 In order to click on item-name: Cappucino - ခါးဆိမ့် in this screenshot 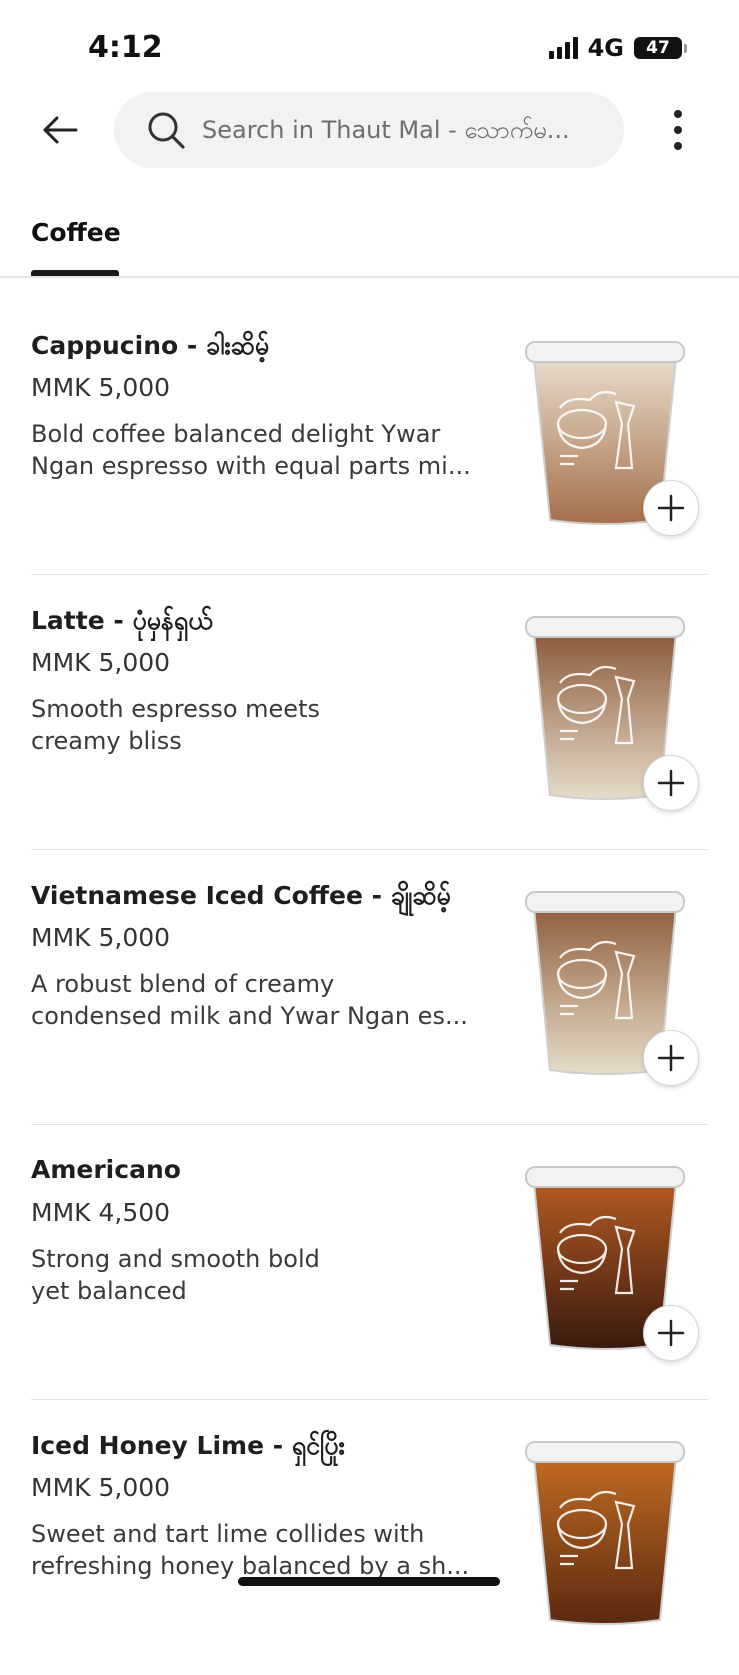, I will do `click(150, 345)`.